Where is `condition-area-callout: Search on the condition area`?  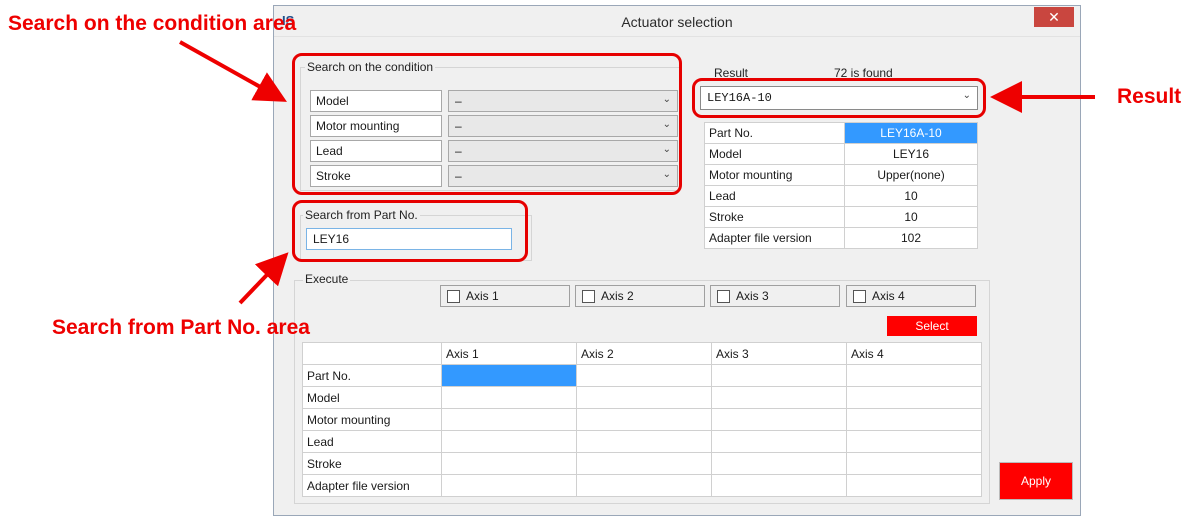
condition-area-callout: Search on the condition area is located at coordinates (152, 23).